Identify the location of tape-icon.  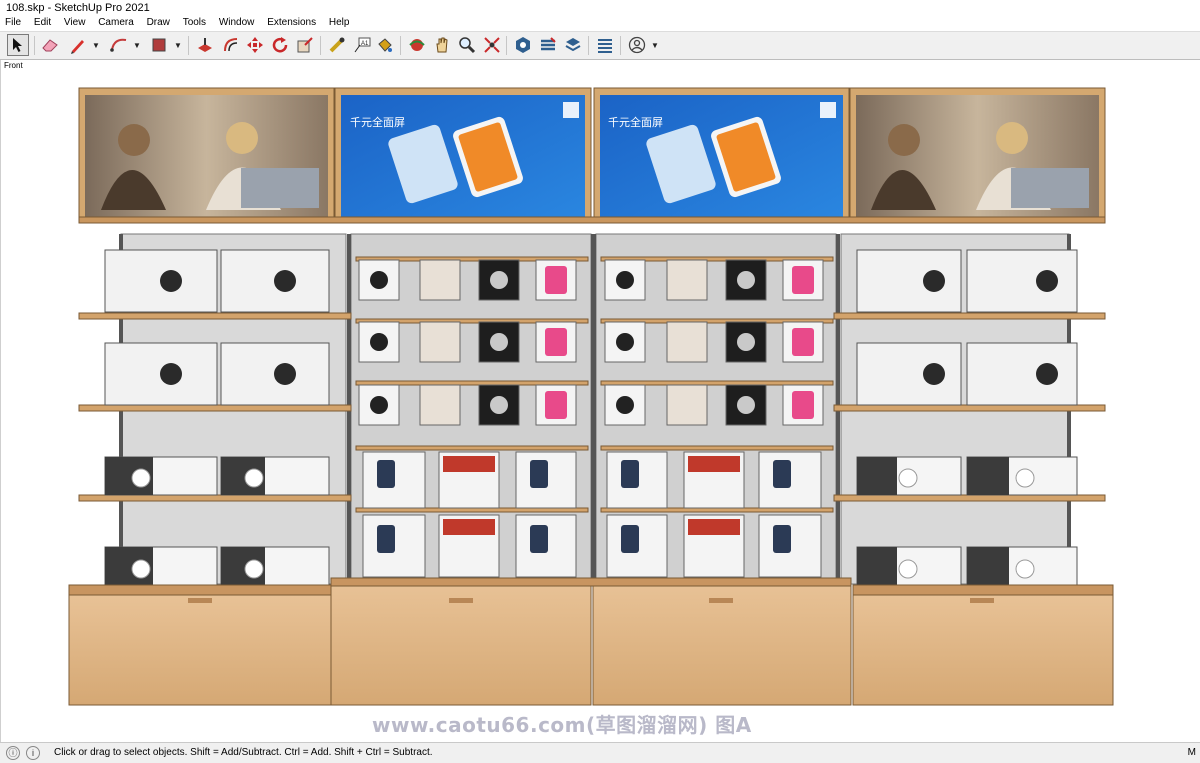
(337, 45).